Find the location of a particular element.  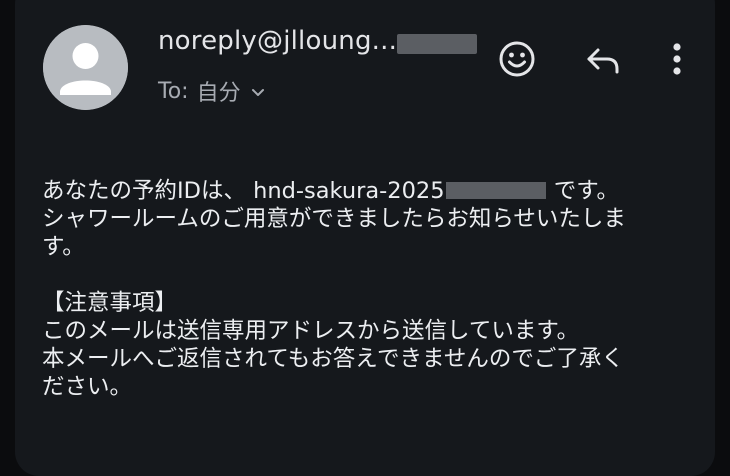

reply-icon is located at coordinates (603, 62).